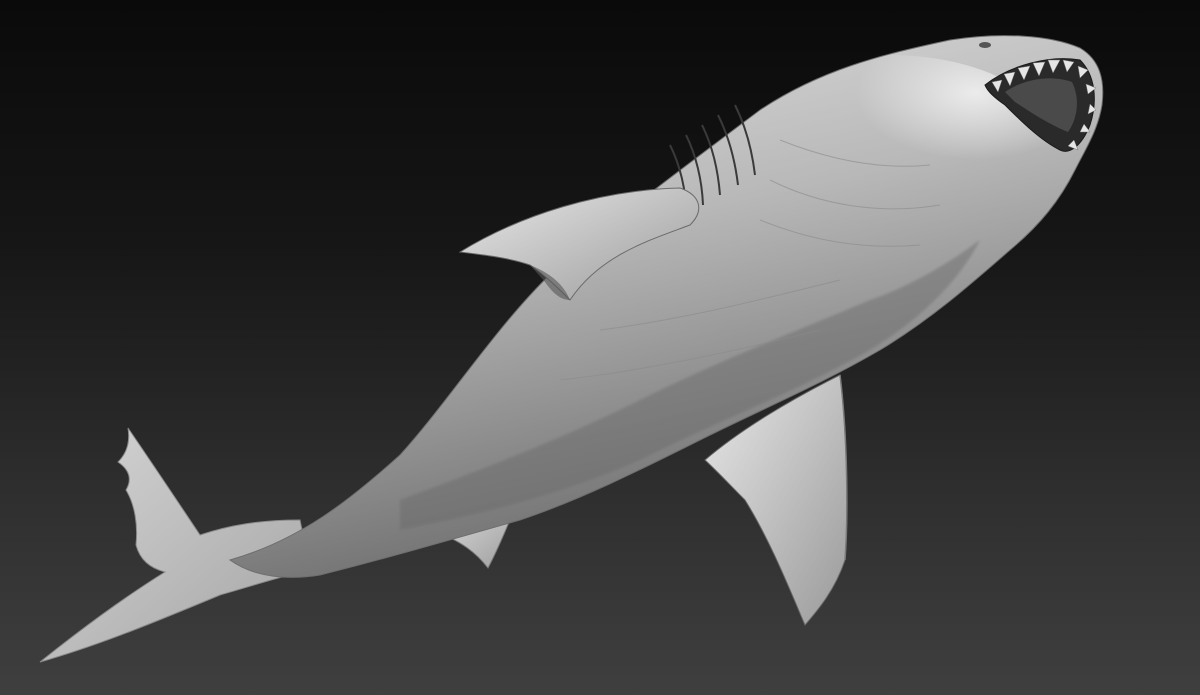 The width and height of the screenshot is (1200, 695). I want to click on tail-fin, so click(175, 545).